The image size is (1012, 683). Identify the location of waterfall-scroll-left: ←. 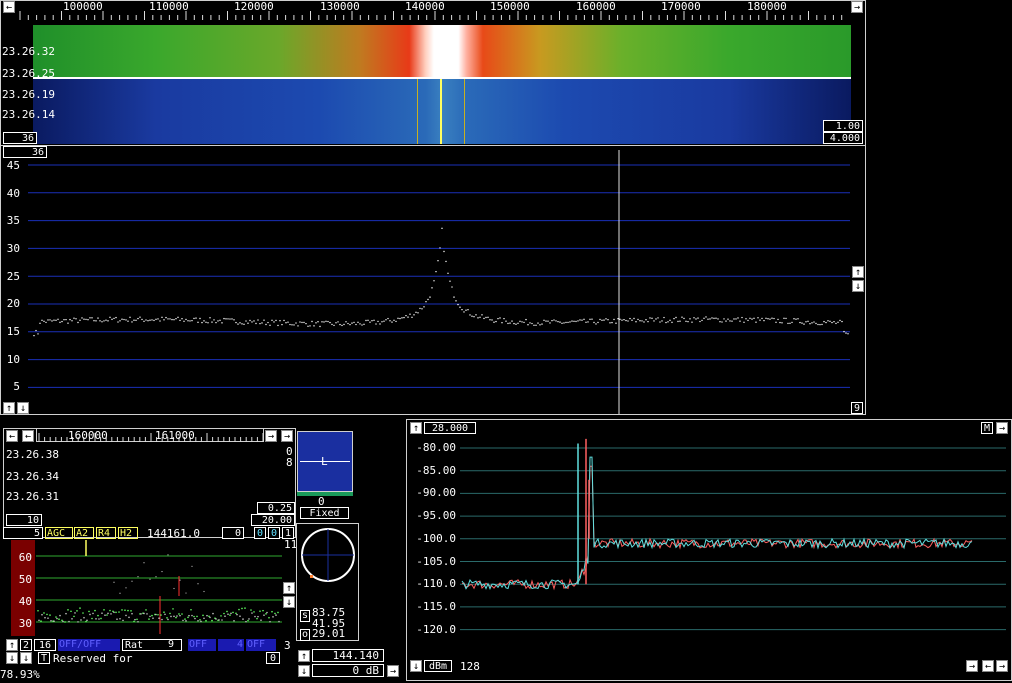
(9, 7).